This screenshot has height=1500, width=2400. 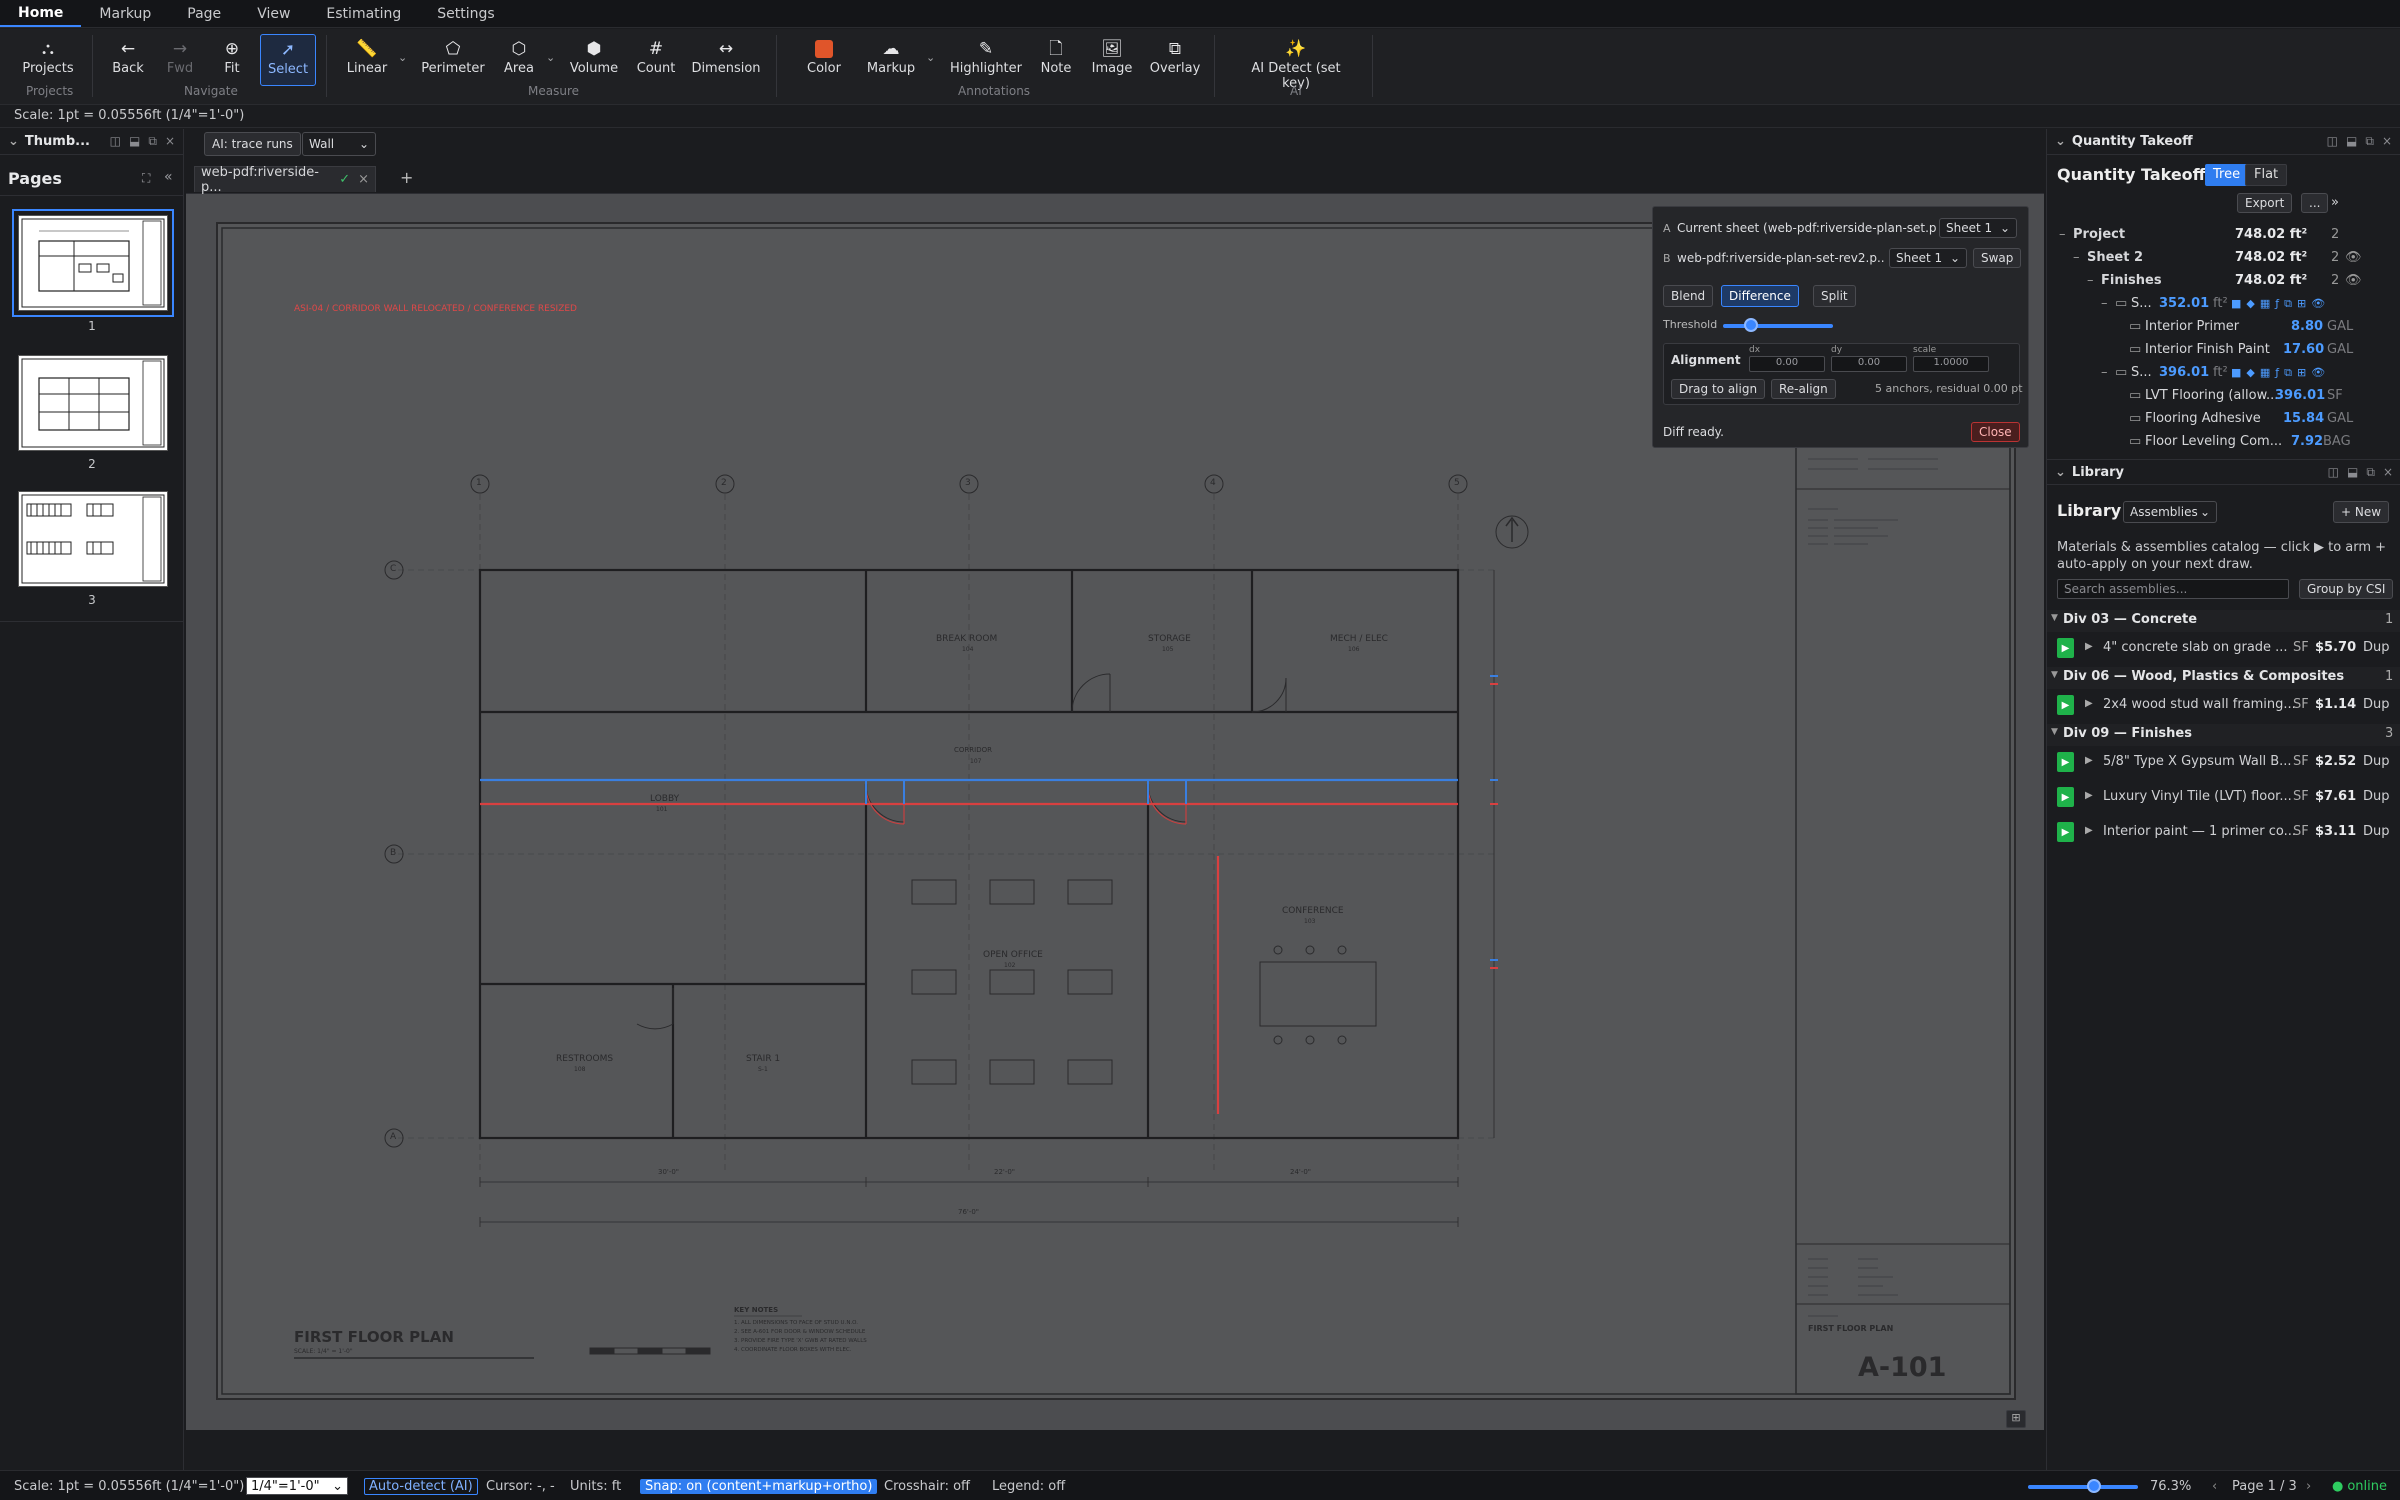 What do you see at coordinates (1787, 364) in the screenshot?
I see `dx-input: 0.00` at bounding box center [1787, 364].